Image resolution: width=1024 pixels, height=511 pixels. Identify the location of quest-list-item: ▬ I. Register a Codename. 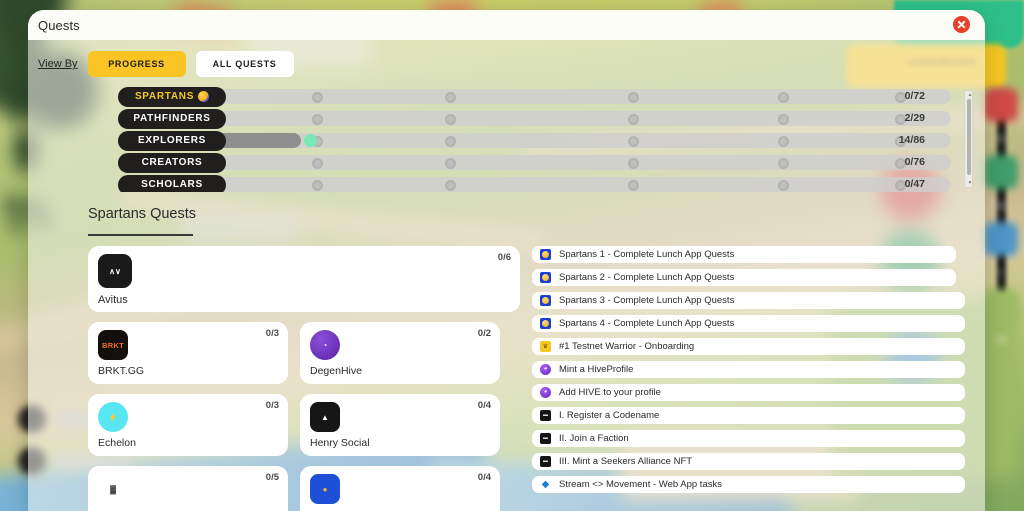
(748, 415).